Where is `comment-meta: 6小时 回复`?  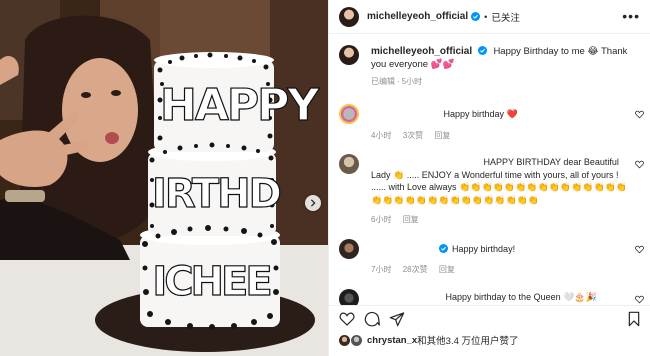
comment-meta: 6小时 回复 is located at coordinates (502, 220).